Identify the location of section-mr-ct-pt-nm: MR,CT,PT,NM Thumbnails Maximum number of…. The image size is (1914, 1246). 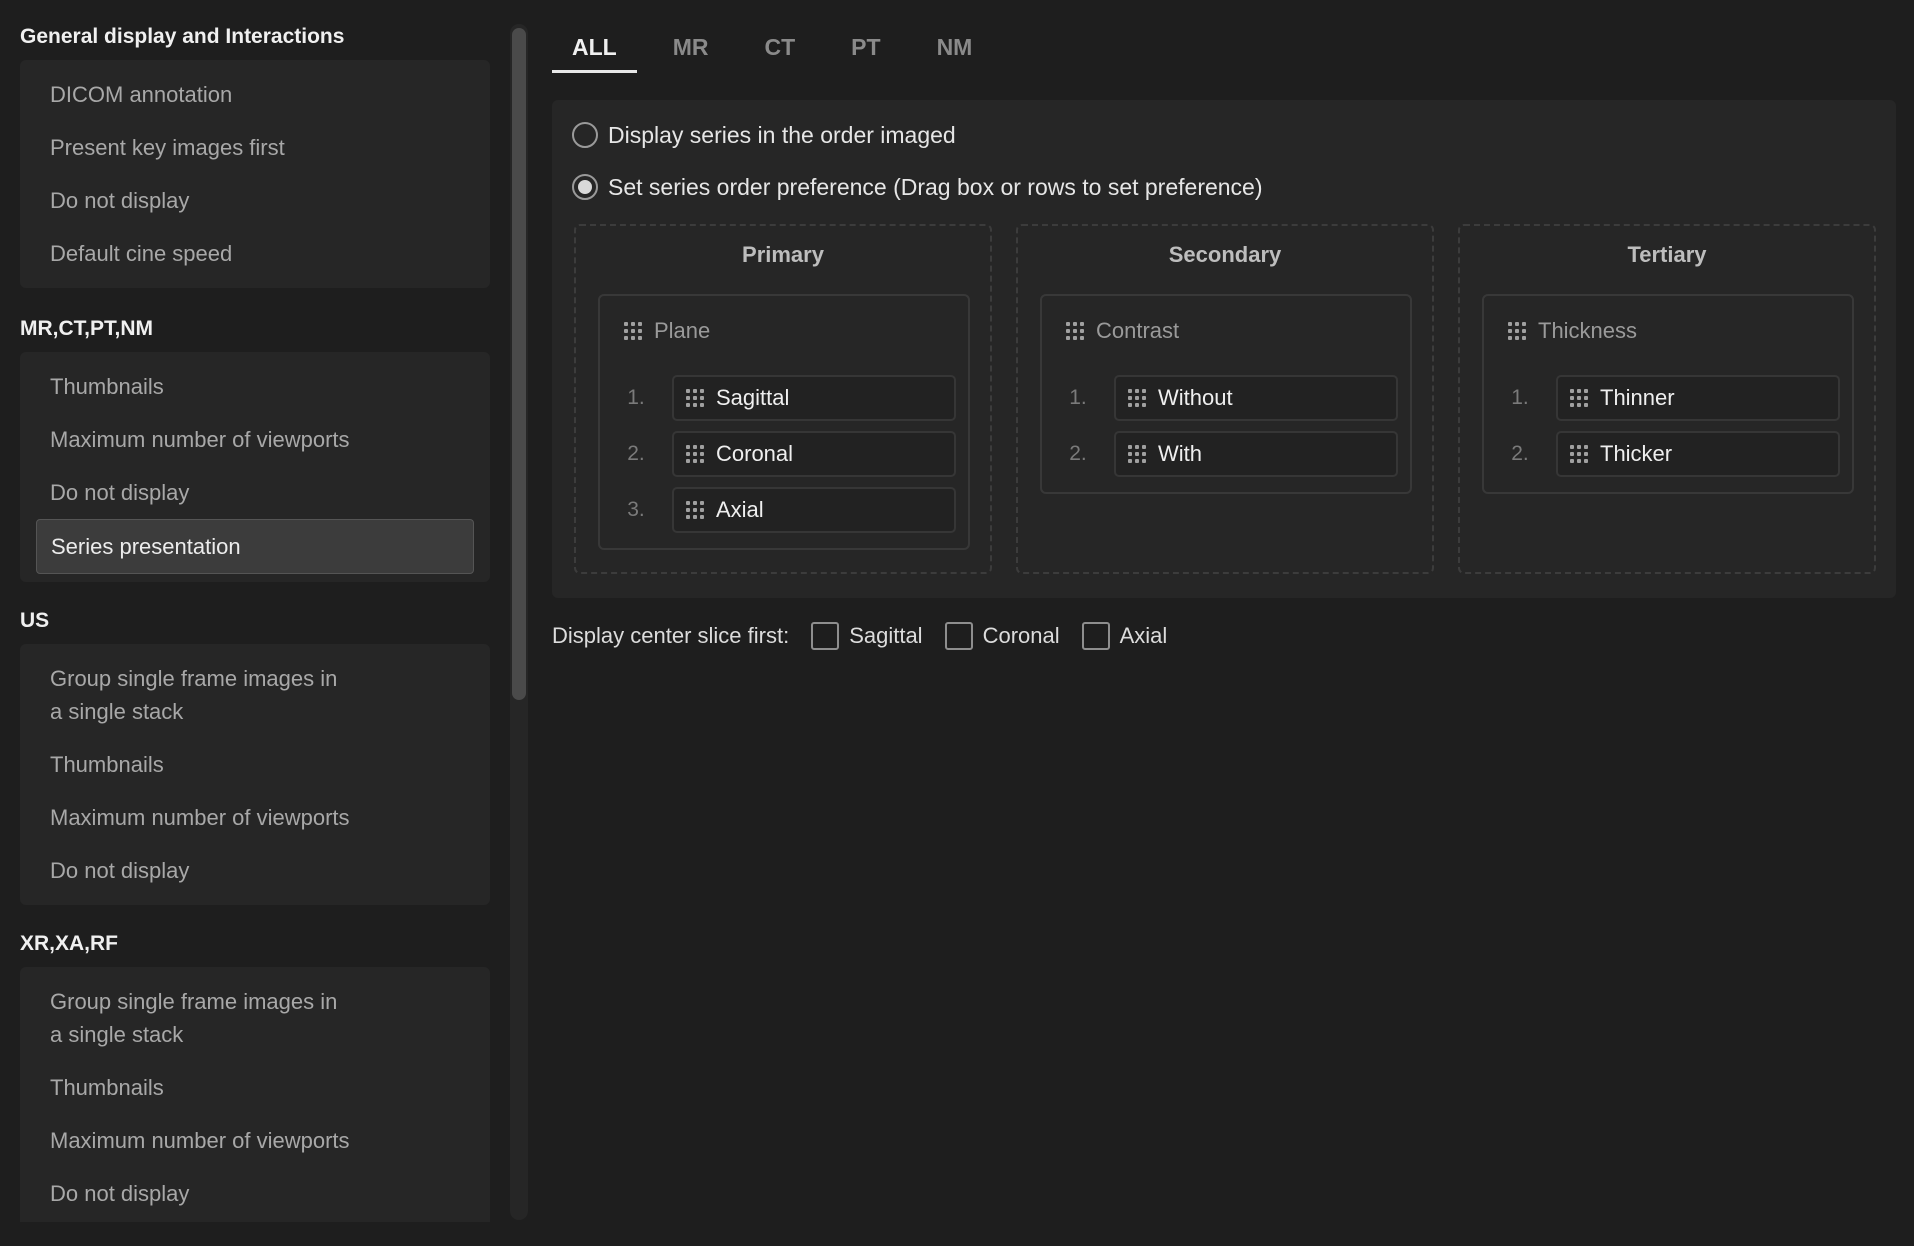
(255, 447).